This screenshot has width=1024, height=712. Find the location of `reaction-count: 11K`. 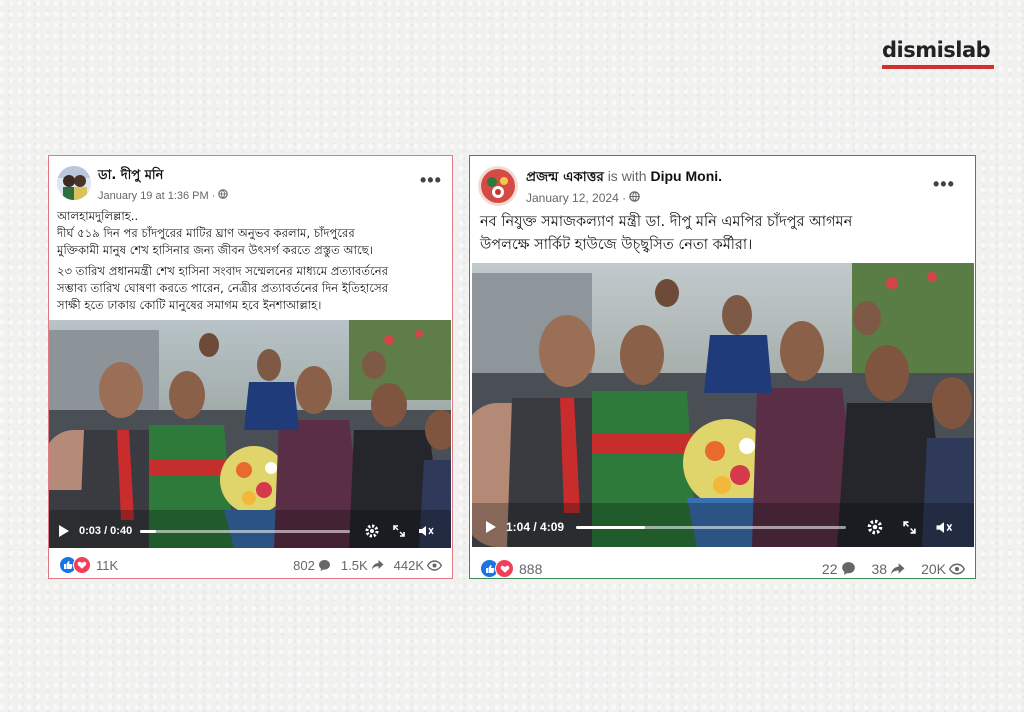

reaction-count: 11K is located at coordinates (107, 565).